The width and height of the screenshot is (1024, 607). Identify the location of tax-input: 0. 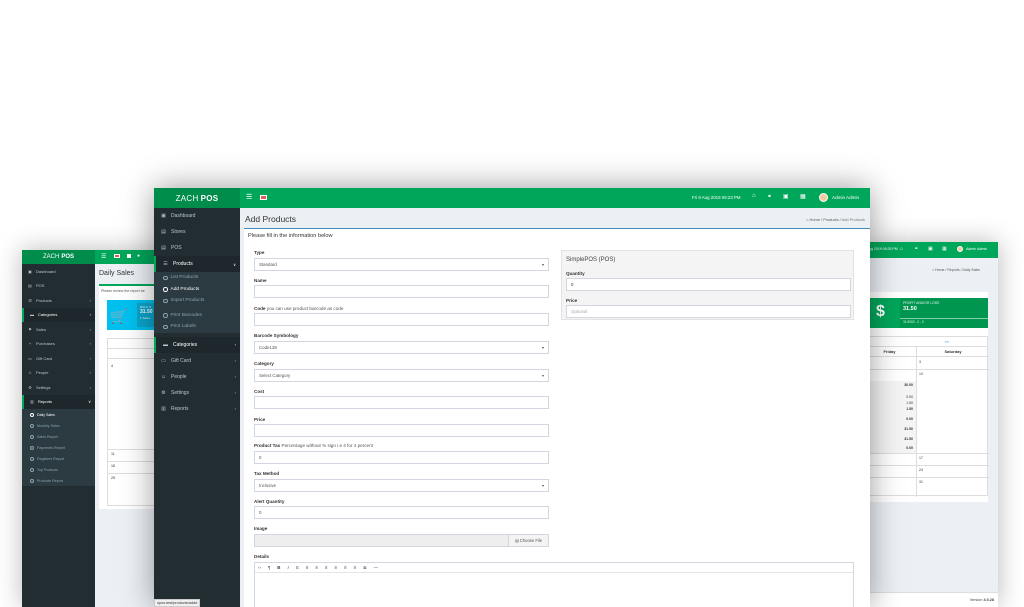
(401, 457).